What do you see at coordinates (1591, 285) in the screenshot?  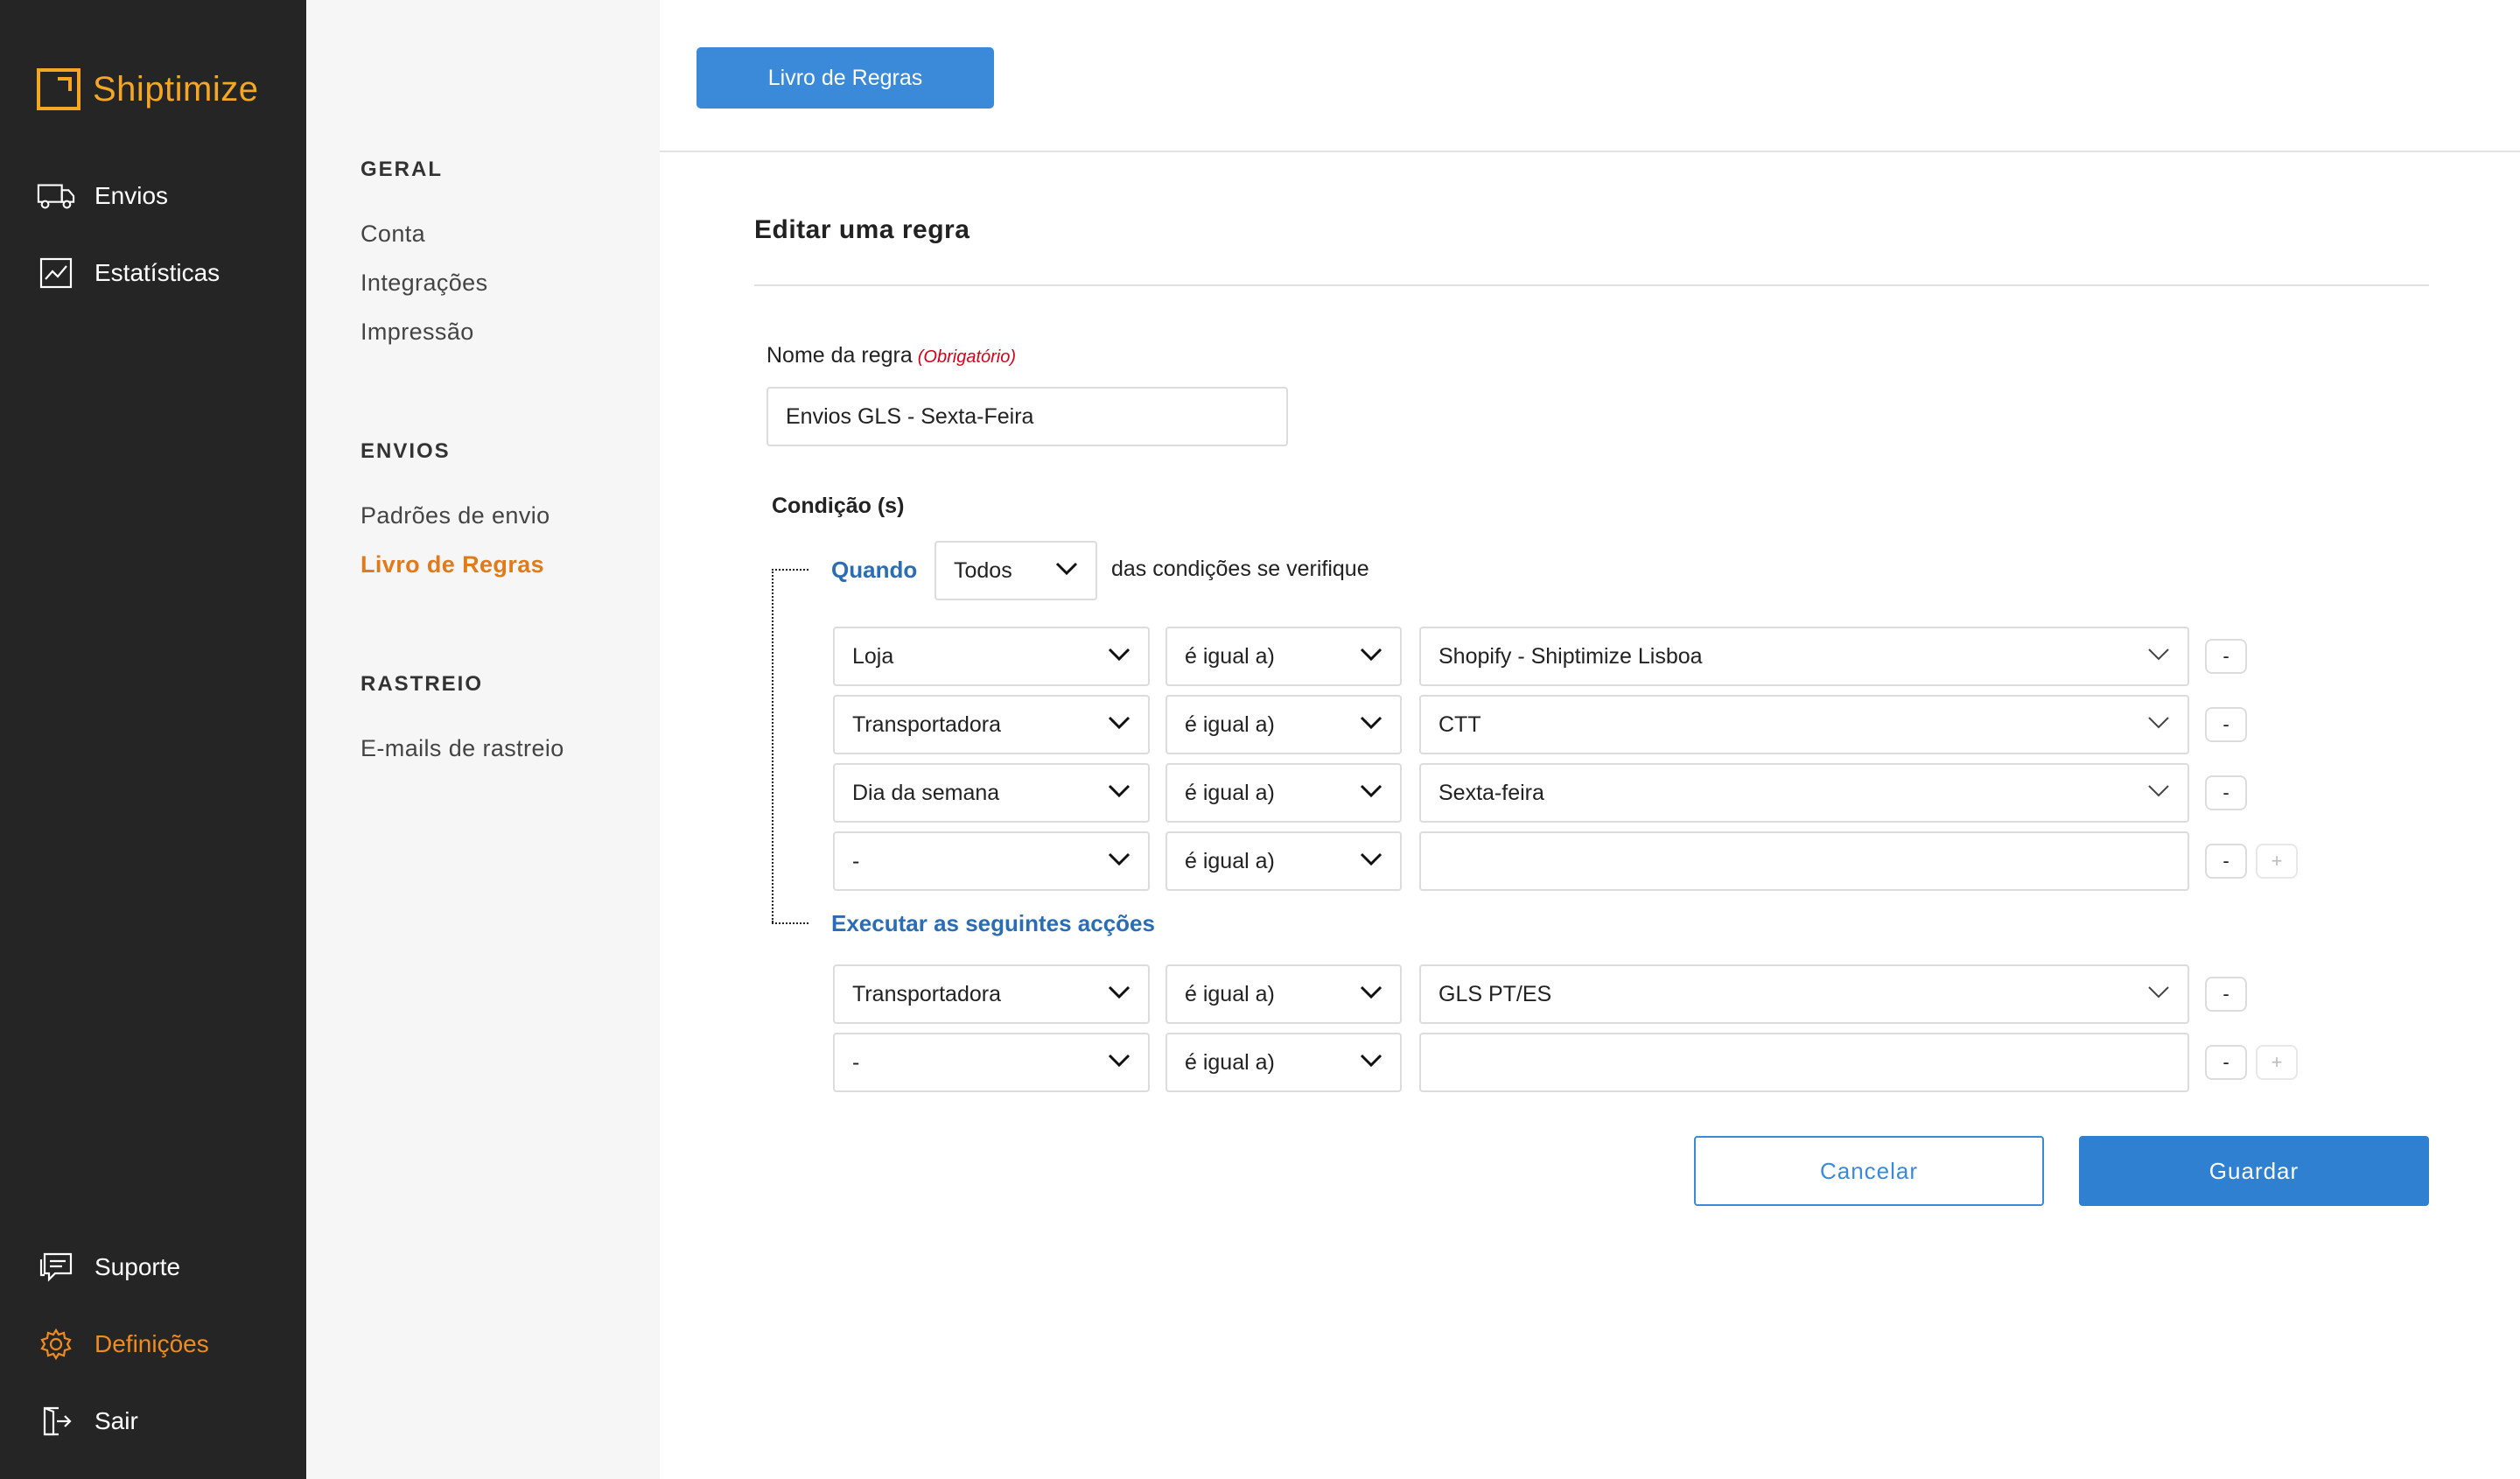 I see `title-divider` at bounding box center [1591, 285].